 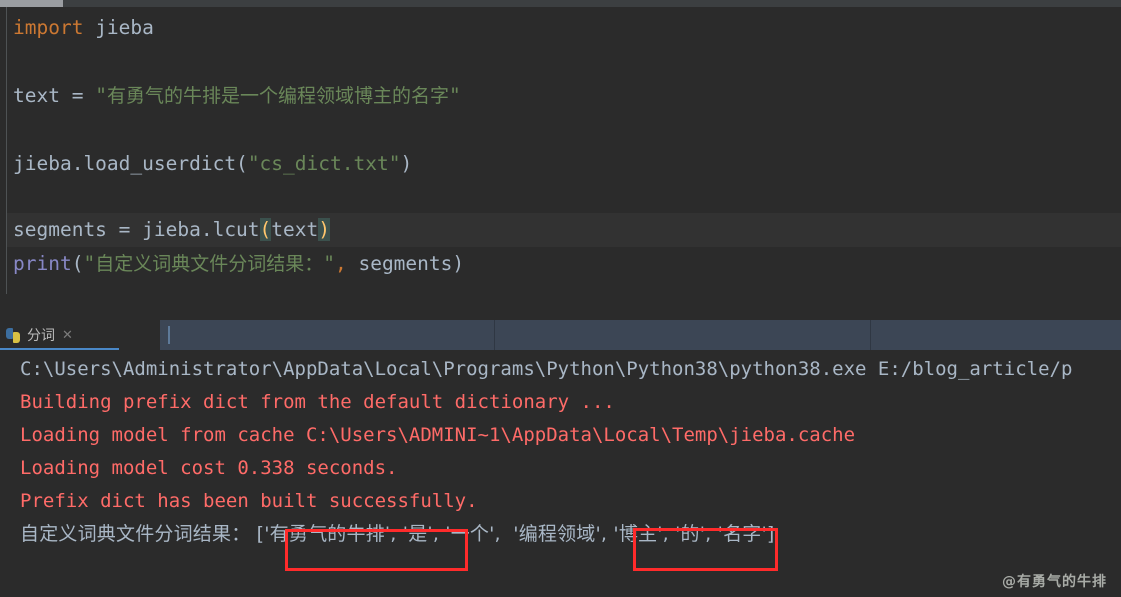 I want to click on line-print-token-1: (, so click(x=77, y=263).